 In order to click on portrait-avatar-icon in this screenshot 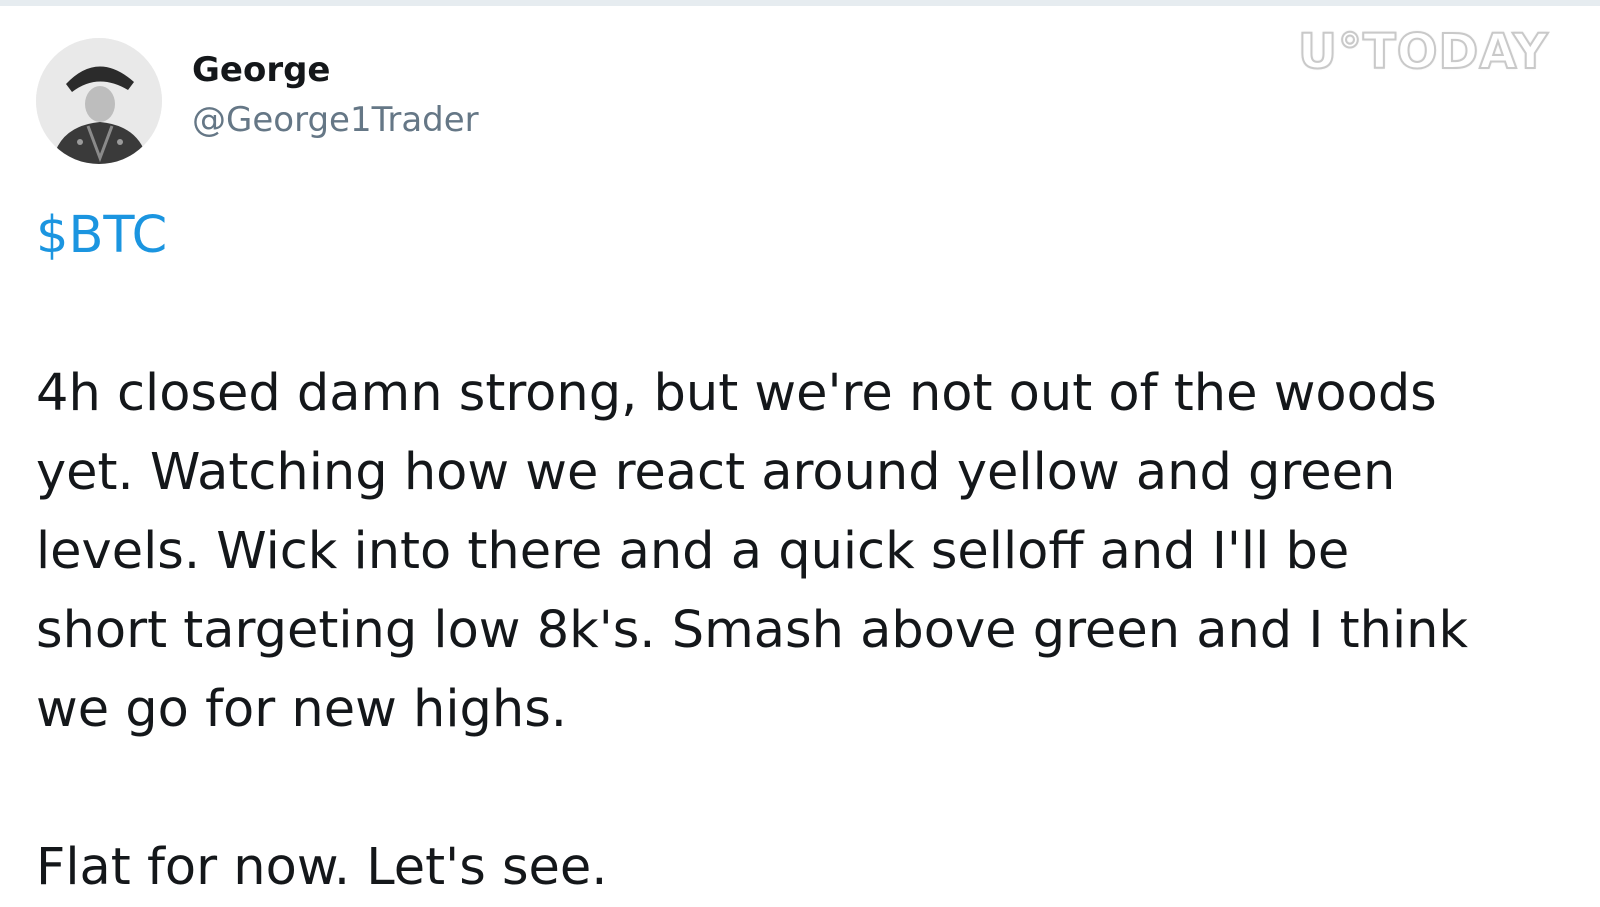, I will do `click(99, 101)`.